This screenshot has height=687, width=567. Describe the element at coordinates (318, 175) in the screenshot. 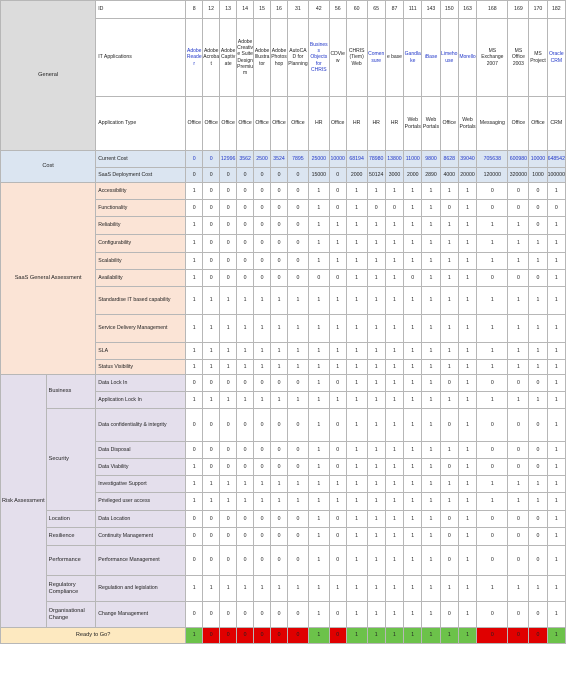

I see `deploy-cost-cell: 15000` at that location.